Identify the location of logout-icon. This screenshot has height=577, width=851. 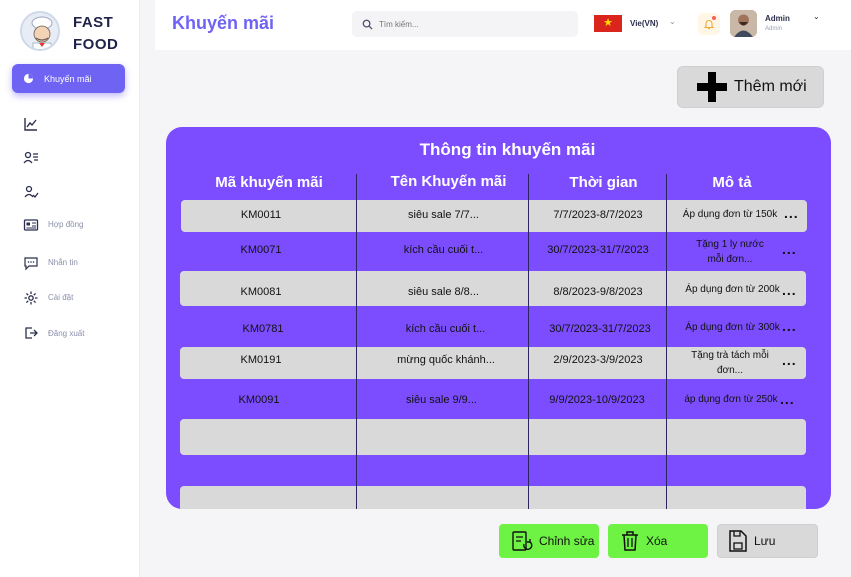
(31, 333).